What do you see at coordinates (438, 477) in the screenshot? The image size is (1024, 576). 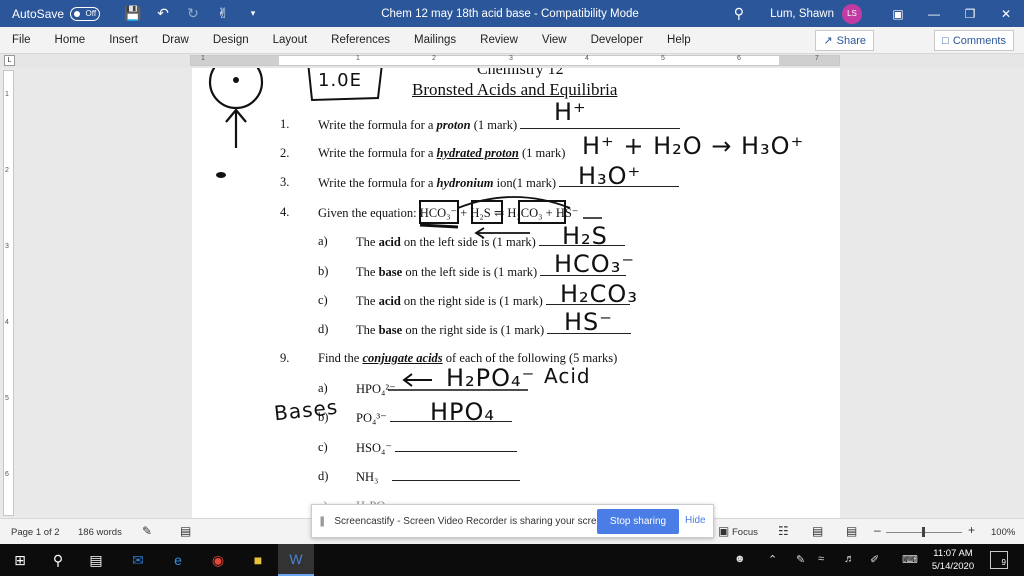 I see `q9-item-d: NH₃` at bounding box center [438, 477].